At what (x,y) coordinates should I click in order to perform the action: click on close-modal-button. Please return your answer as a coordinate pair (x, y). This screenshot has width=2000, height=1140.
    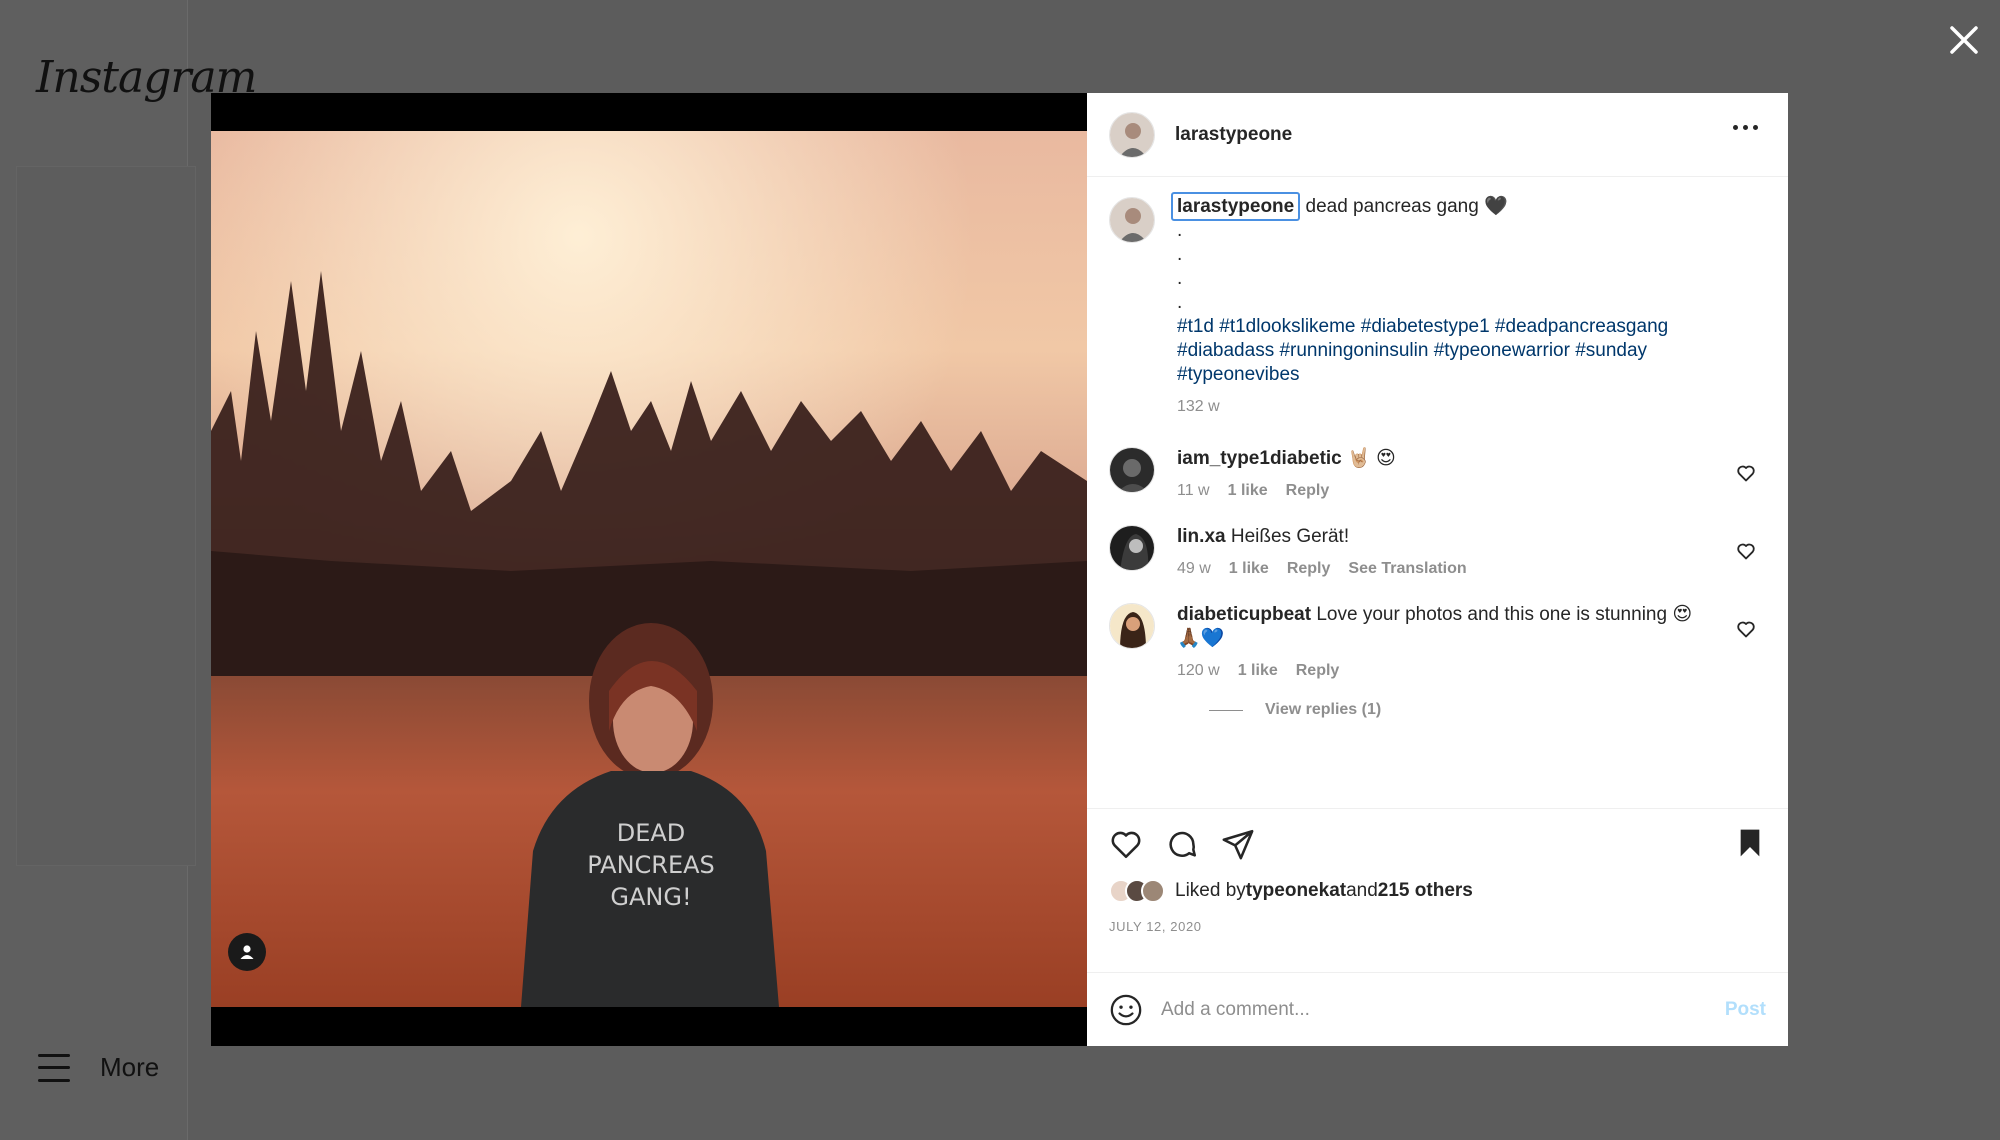
    Looking at the image, I should click on (1964, 40).